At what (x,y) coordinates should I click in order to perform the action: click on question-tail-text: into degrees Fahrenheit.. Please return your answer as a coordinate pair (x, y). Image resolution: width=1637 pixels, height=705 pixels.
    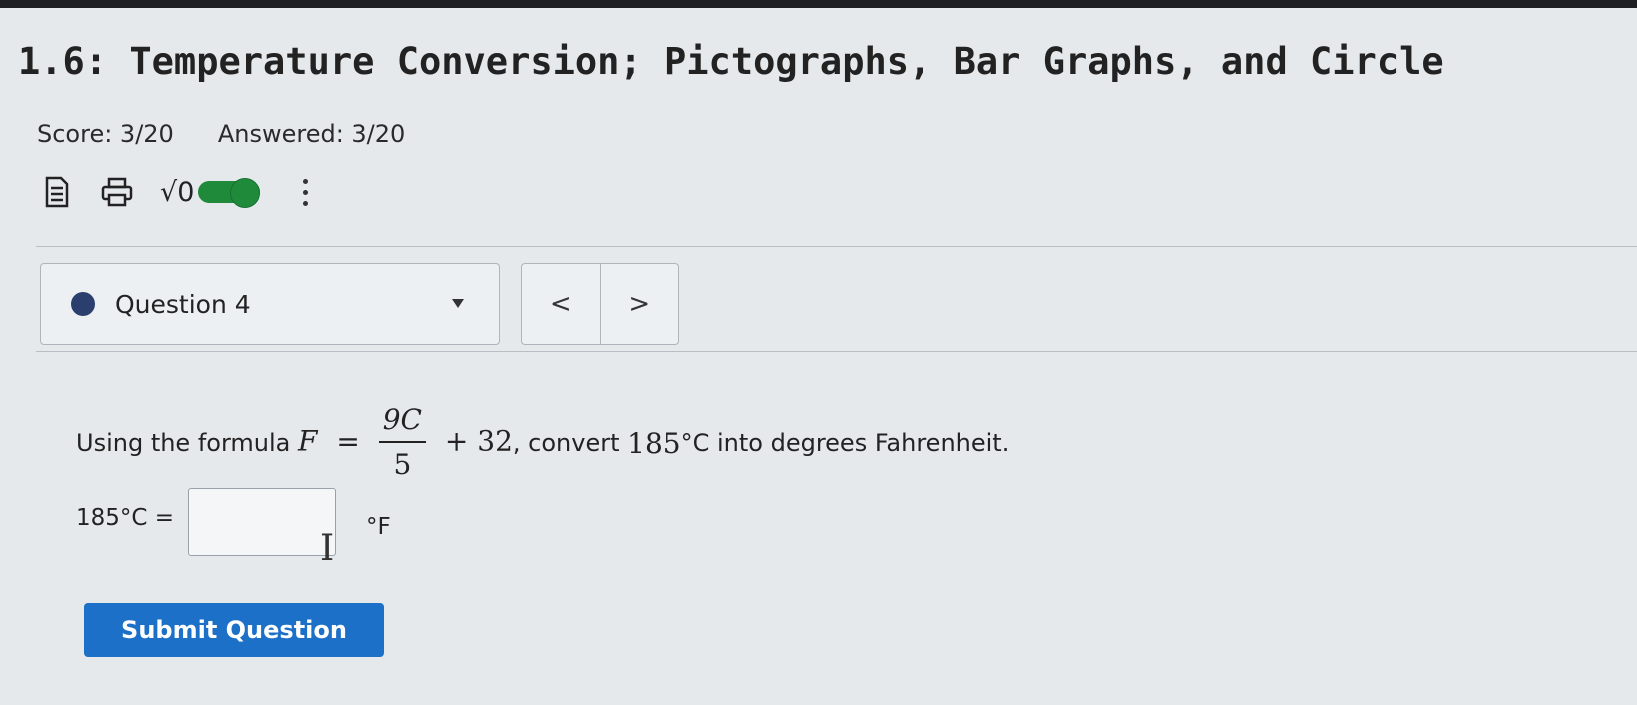
    Looking at the image, I should click on (863, 443).